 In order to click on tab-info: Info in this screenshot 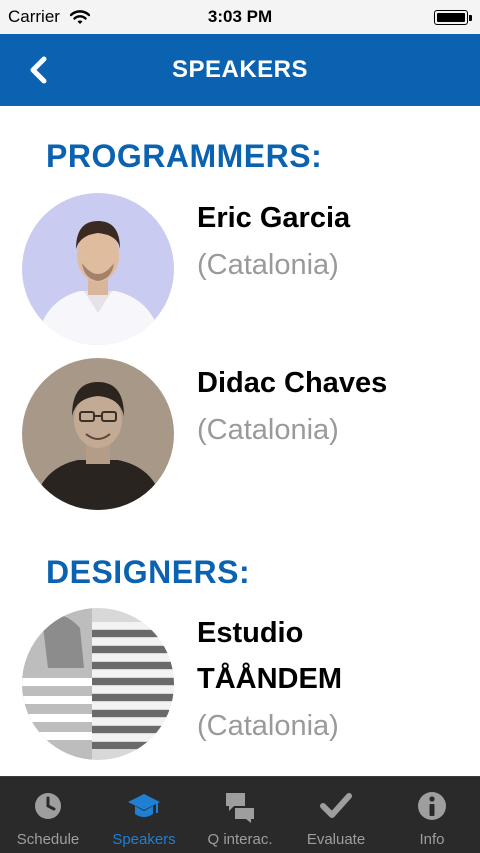, I will do `click(432, 815)`.